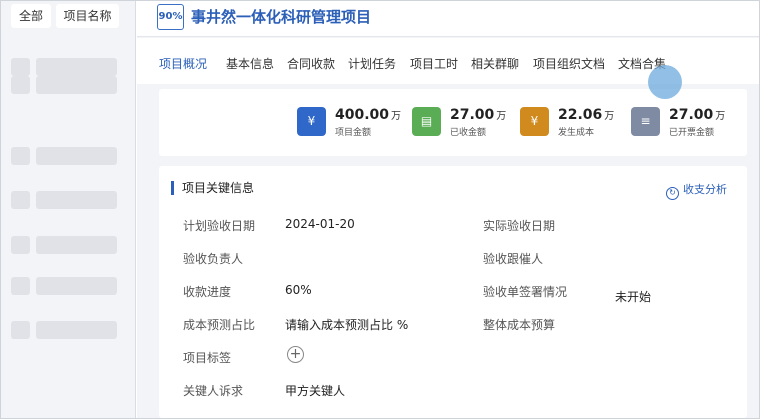 This screenshot has width=760, height=419. Describe the element at coordinates (353, 133) in the screenshot. I see `stat-label: 项目金额` at that location.